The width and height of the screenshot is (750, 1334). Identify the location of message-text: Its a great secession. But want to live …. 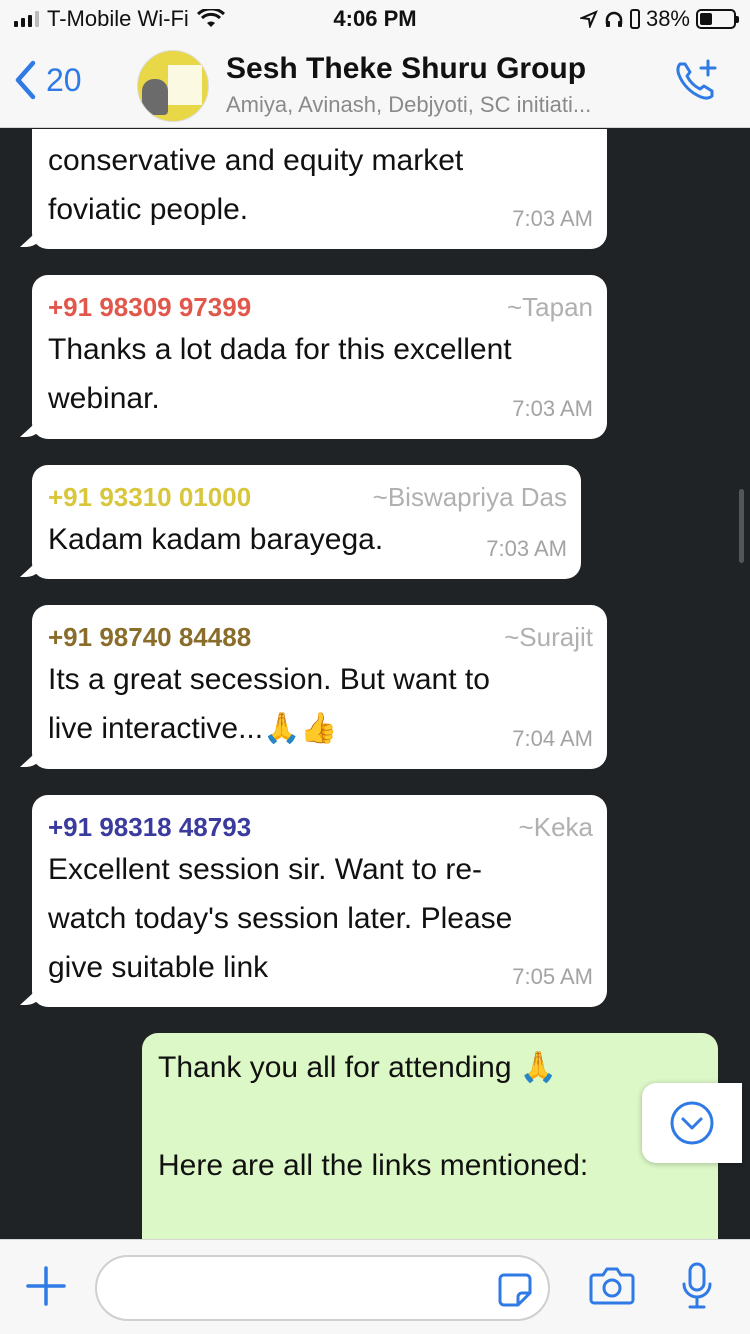
(269, 704).